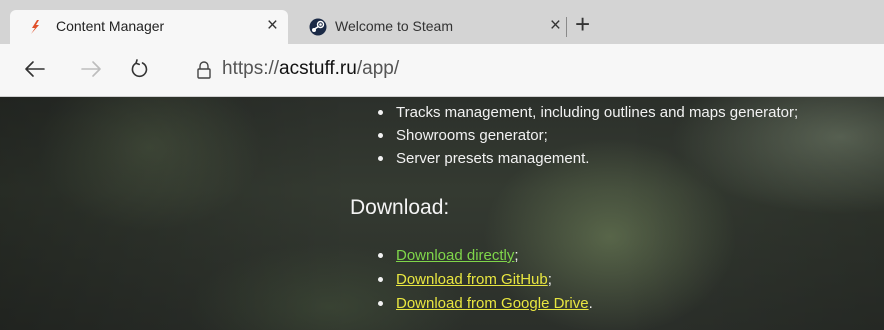  What do you see at coordinates (455, 255) in the screenshot?
I see `download-directly-link: Download directly` at bounding box center [455, 255].